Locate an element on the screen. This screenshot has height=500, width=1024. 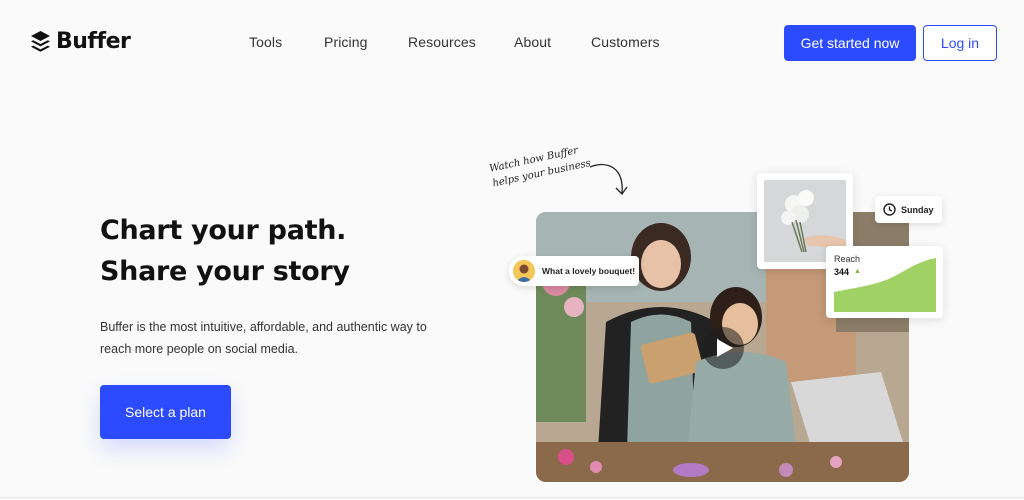
reach-value: 344 is located at coordinates (842, 272).